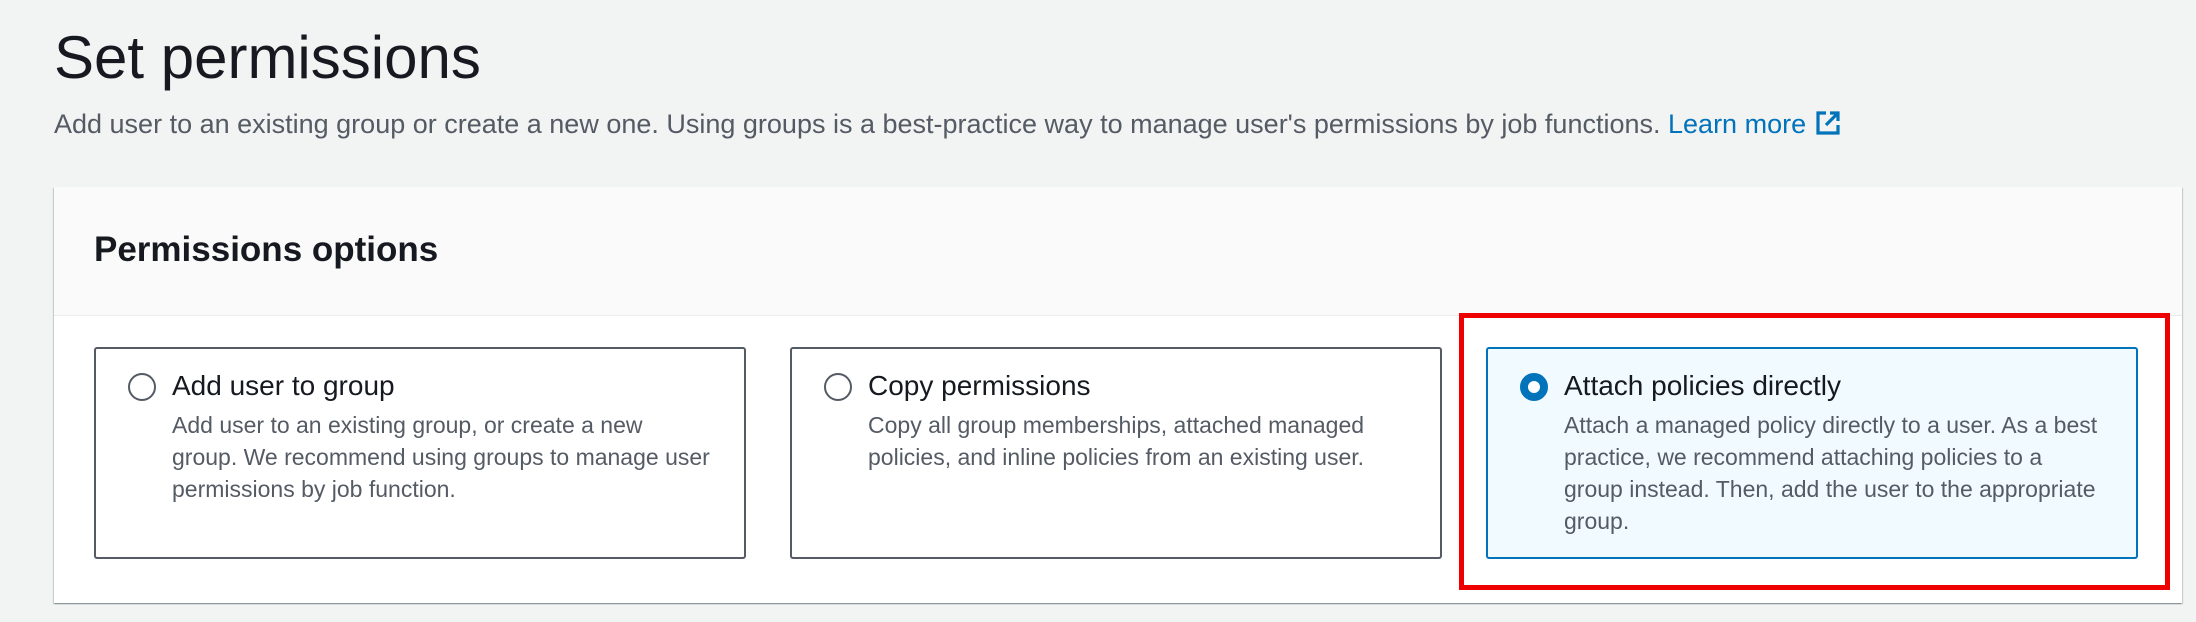 The width and height of the screenshot is (2196, 622). I want to click on radio-add-user-to-group, so click(142, 387).